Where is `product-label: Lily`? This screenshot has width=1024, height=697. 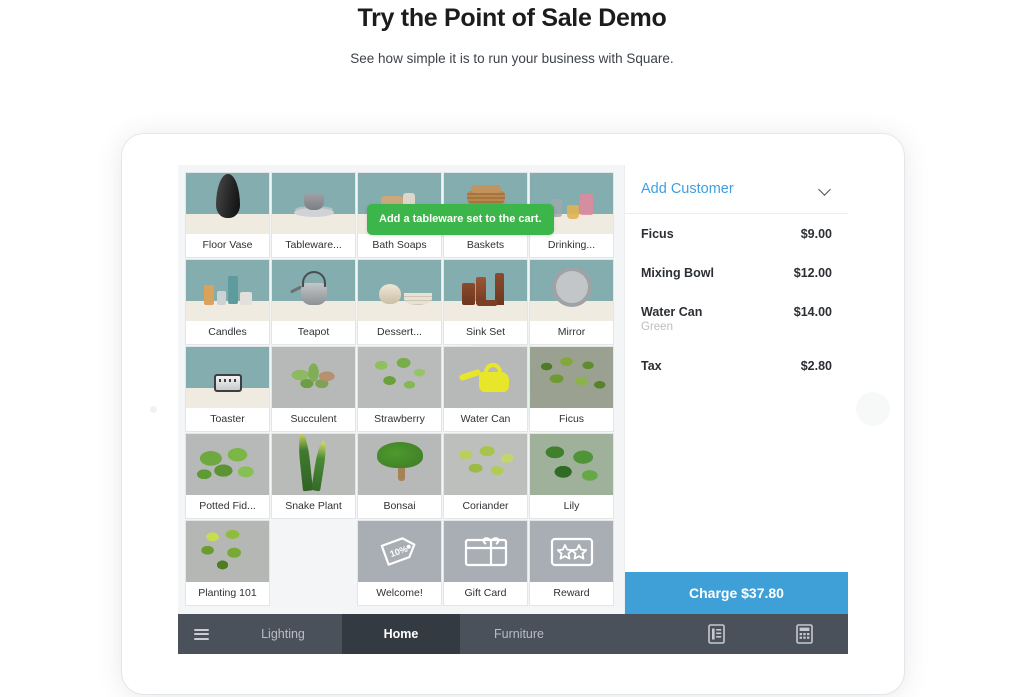
product-label: Lily is located at coordinates (571, 506).